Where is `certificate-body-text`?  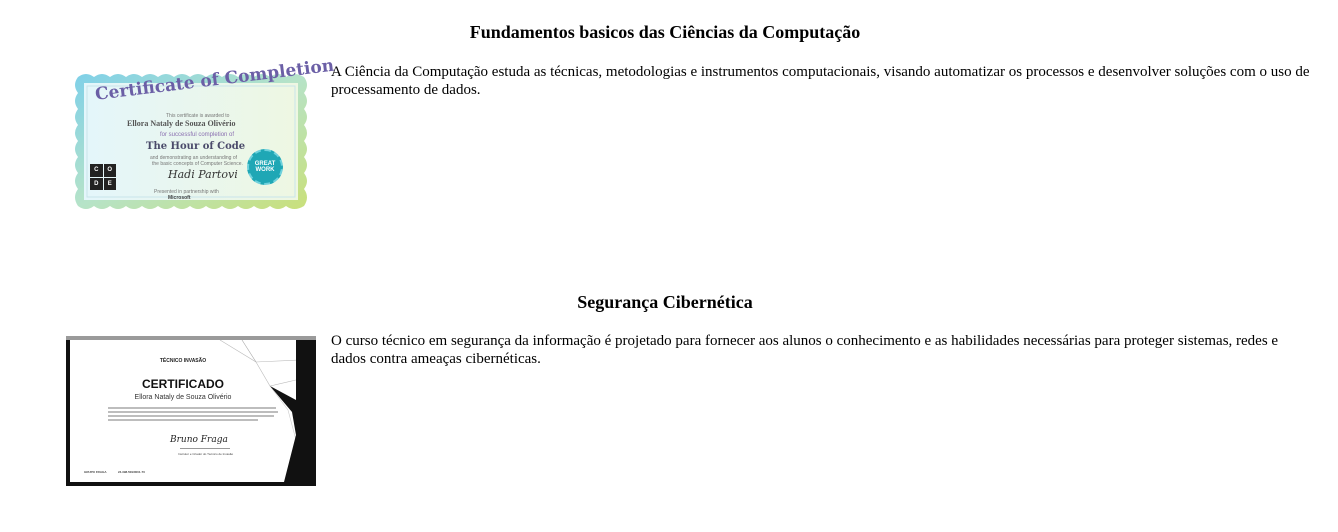 certificate-body-text is located at coordinates (208, 418).